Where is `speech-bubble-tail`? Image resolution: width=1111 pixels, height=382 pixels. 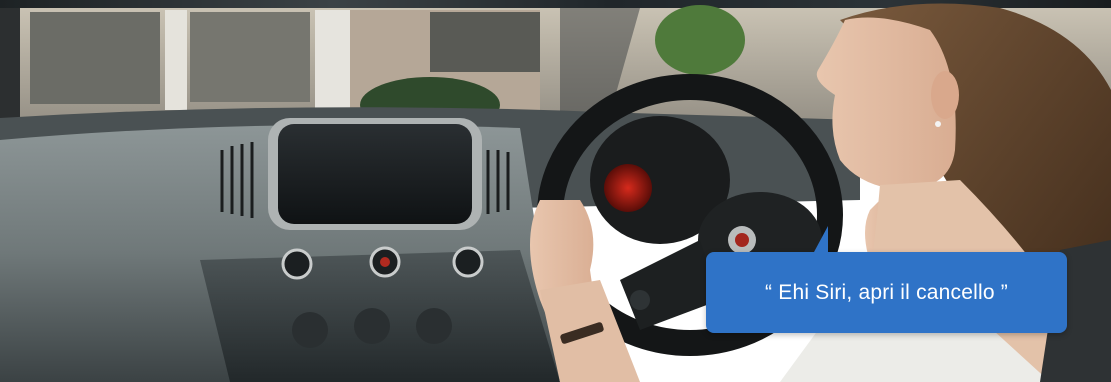 speech-bubble-tail is located at coordinates (821, 239).